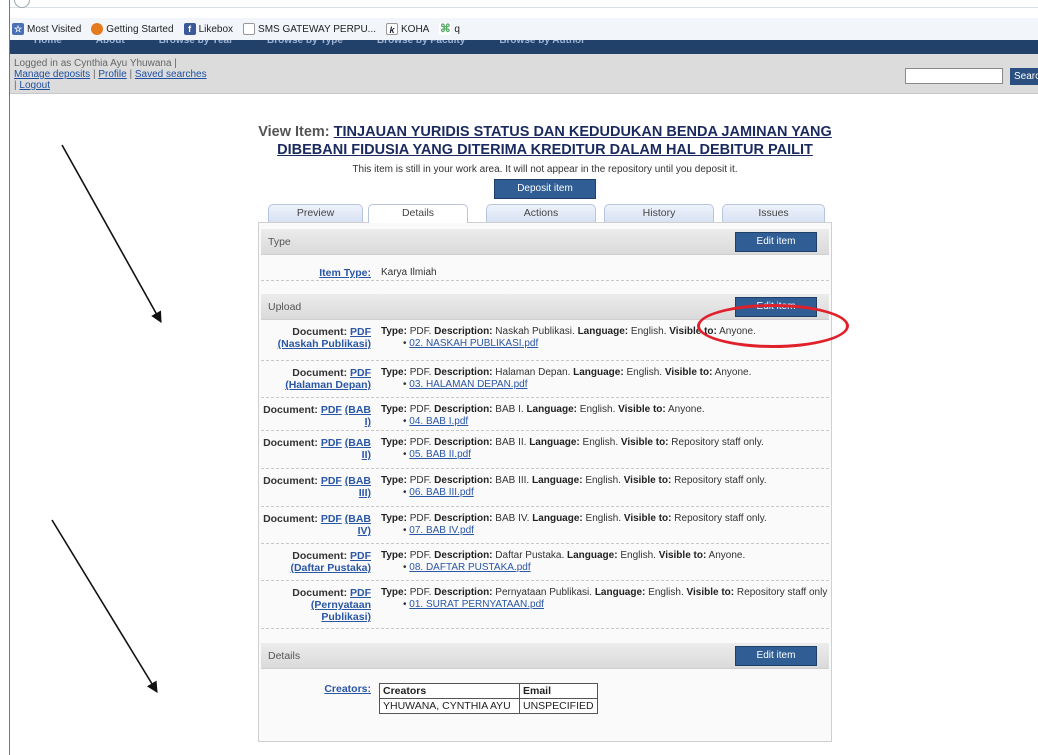  What do you see at coordinates (196, 47) in the screenshot?
I see `nav-browse-year: Browse by Year` at bounding box center [196, 47].